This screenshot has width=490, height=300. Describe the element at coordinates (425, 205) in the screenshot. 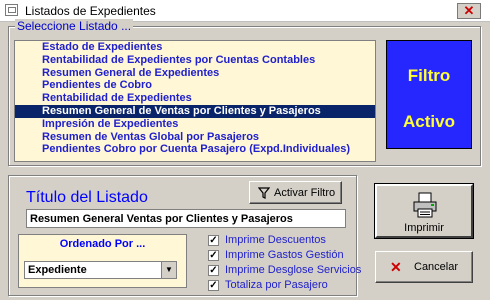

I see `printer-icon` at that location.